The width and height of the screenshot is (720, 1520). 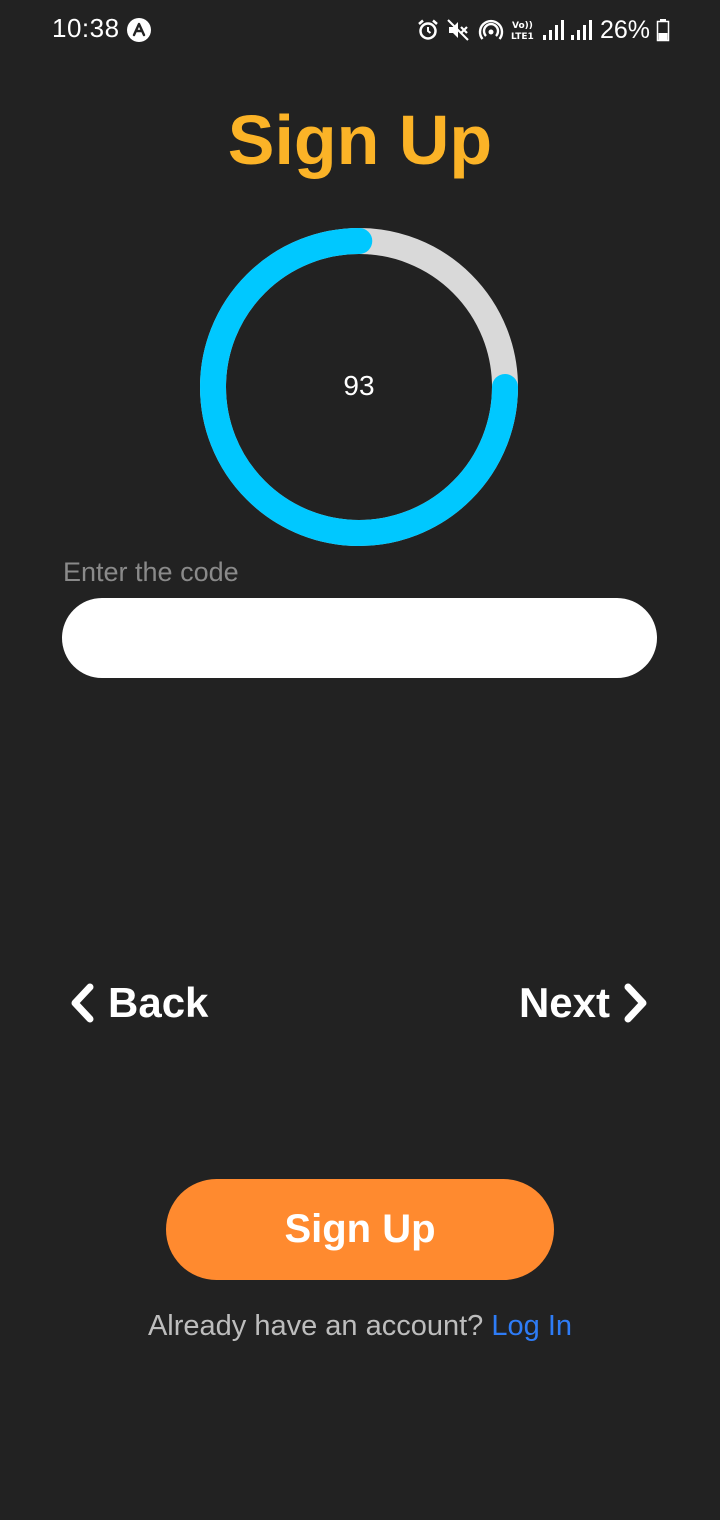 I want to click on app-notification-icon, so click(x=139, y=30).